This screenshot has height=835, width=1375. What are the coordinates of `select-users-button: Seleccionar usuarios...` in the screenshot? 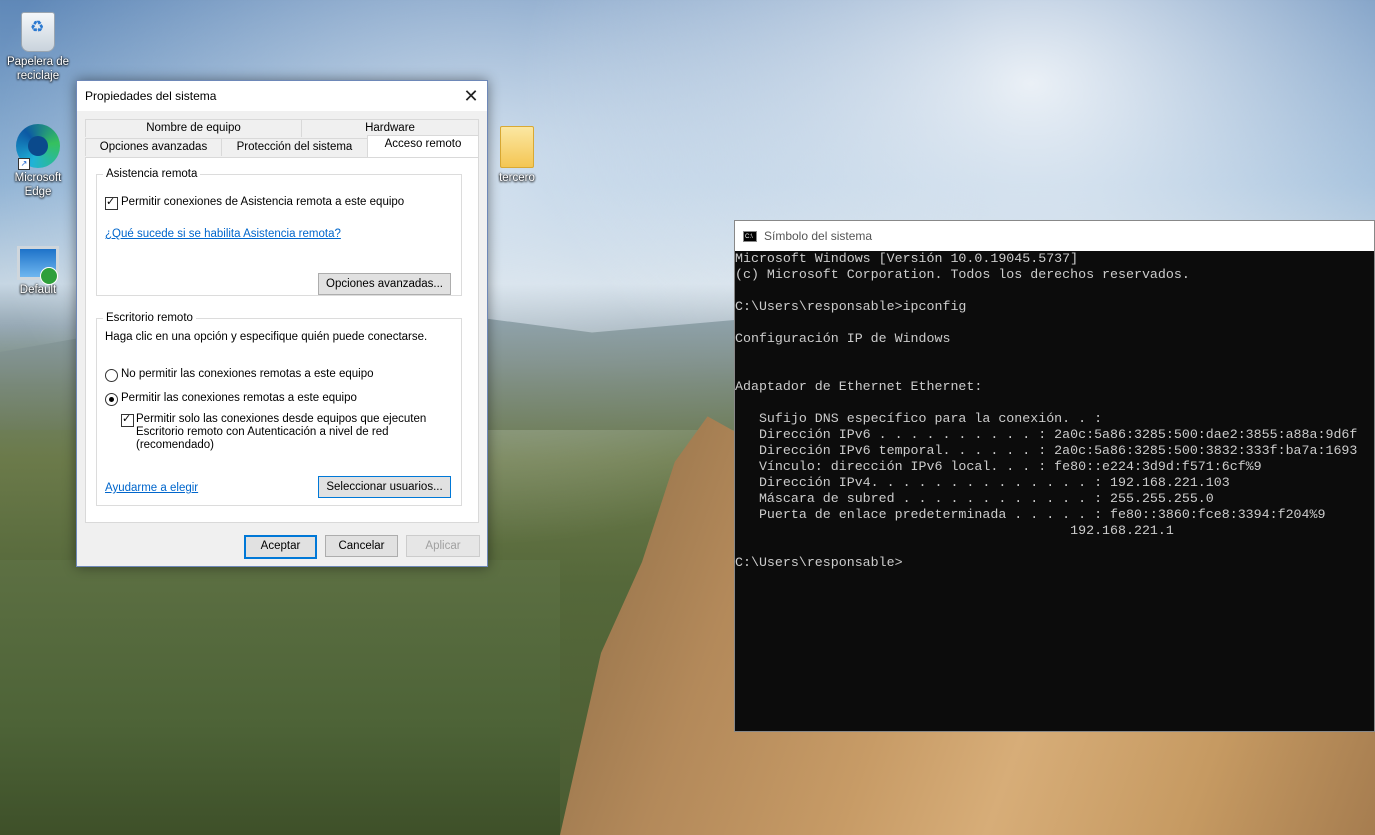 It's located at (384, 487).